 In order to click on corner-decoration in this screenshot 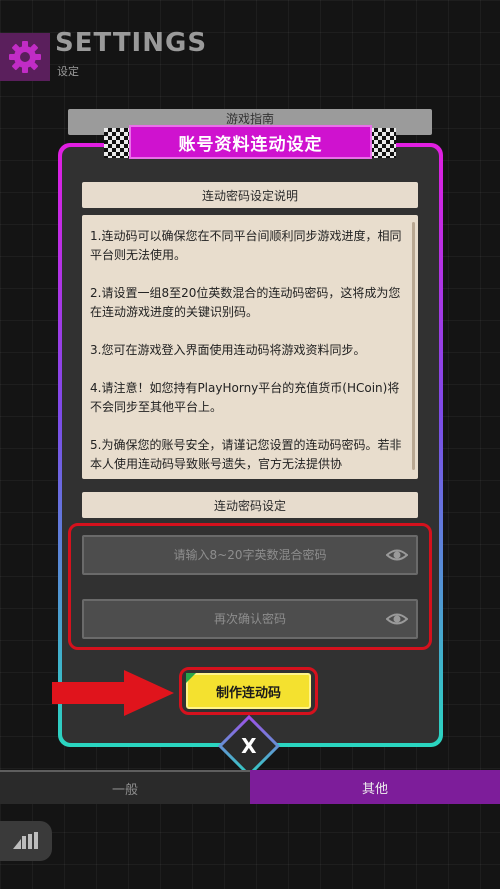, I will do `click(191, 678)`.